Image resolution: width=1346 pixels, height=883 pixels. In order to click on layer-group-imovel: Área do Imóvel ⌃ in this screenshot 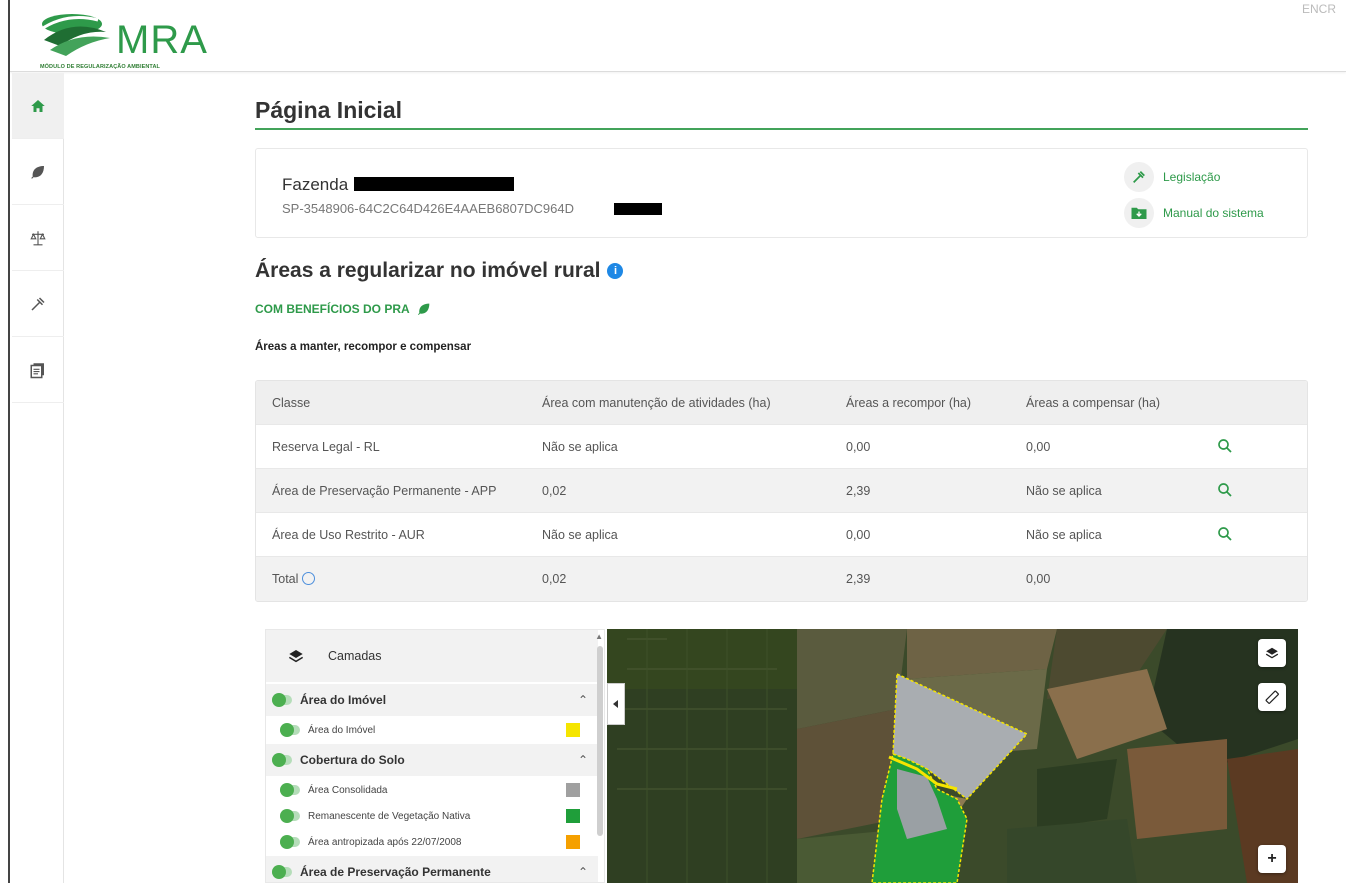, I will do `click(432, 700)`.